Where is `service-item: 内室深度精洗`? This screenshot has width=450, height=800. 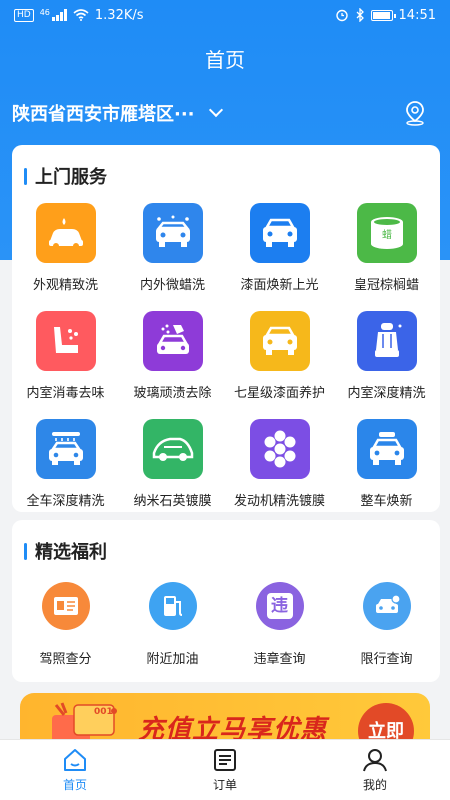 service-item: 内室深度精洗 is located at coordinates (386, 356).